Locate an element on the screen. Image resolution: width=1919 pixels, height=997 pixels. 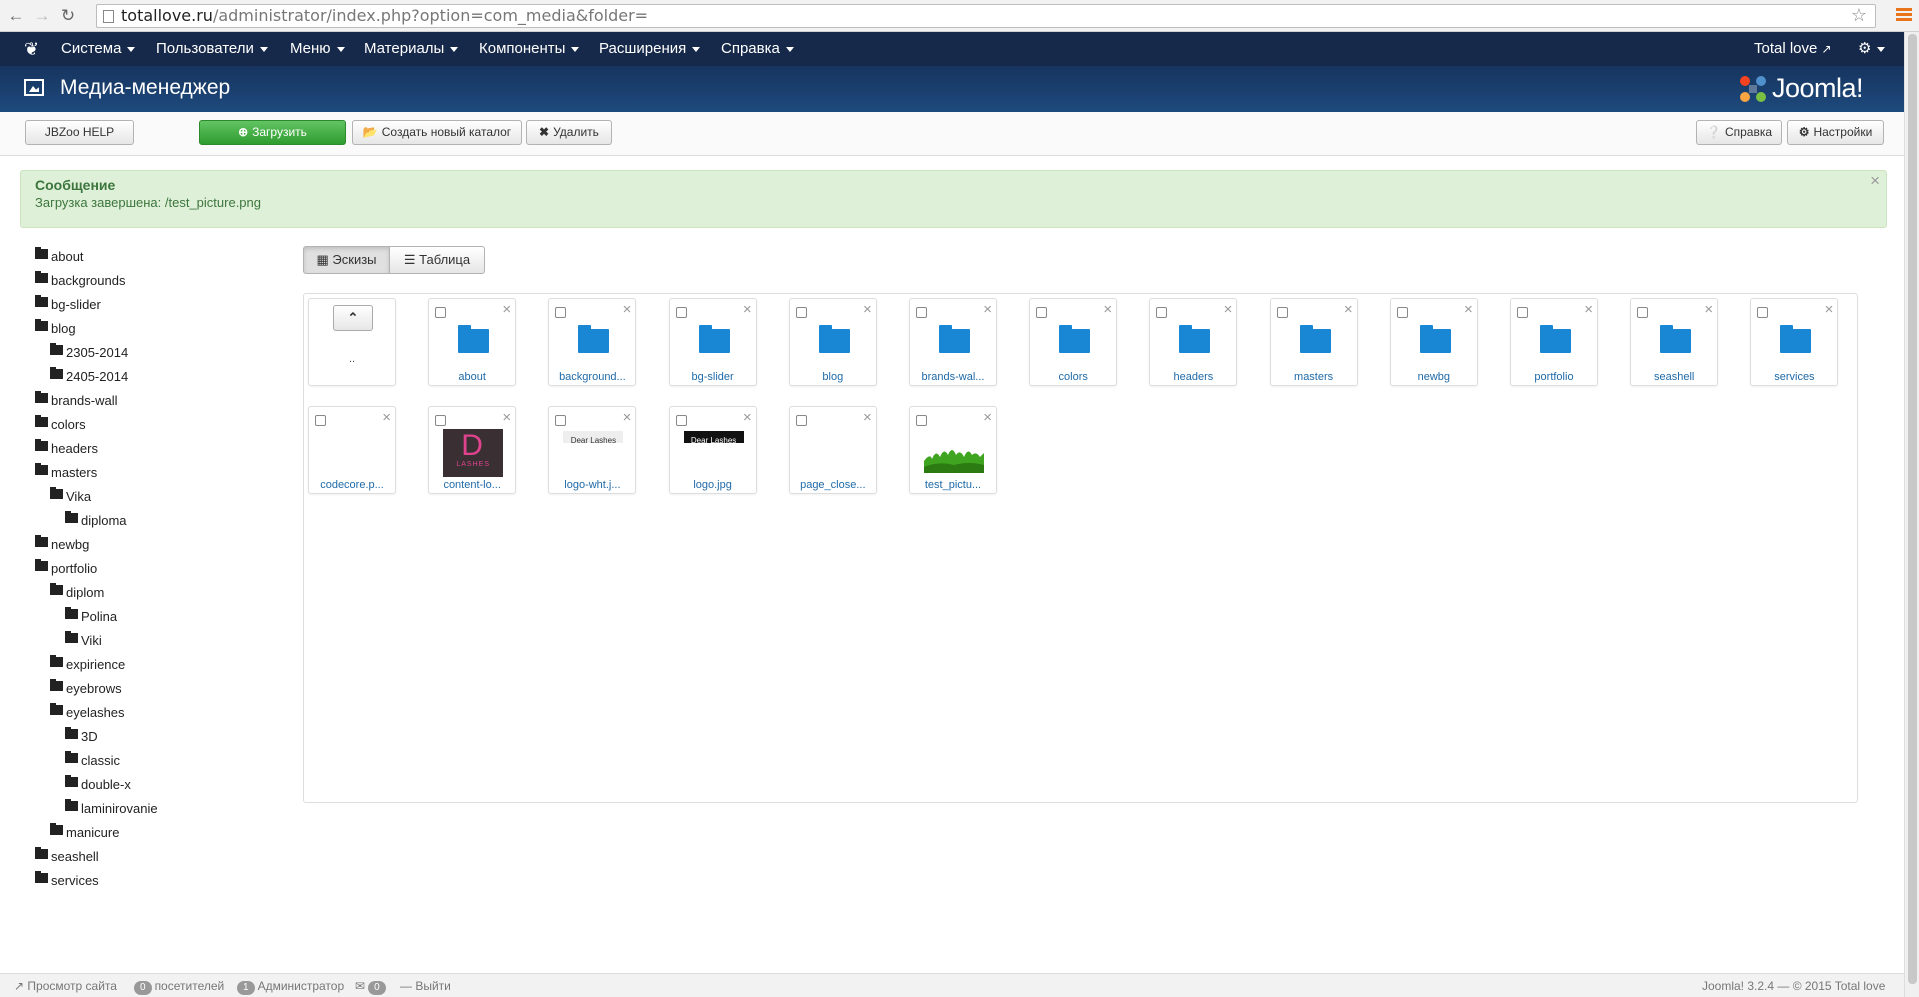
item-label: blog is located at coordinates (833, 377).